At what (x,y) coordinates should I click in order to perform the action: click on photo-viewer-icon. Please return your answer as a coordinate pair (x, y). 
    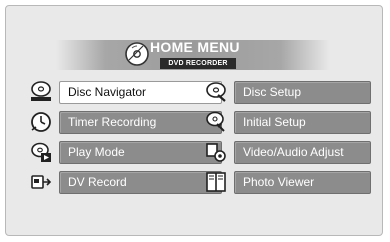
    Looking at the image, I should click on (216, 182).